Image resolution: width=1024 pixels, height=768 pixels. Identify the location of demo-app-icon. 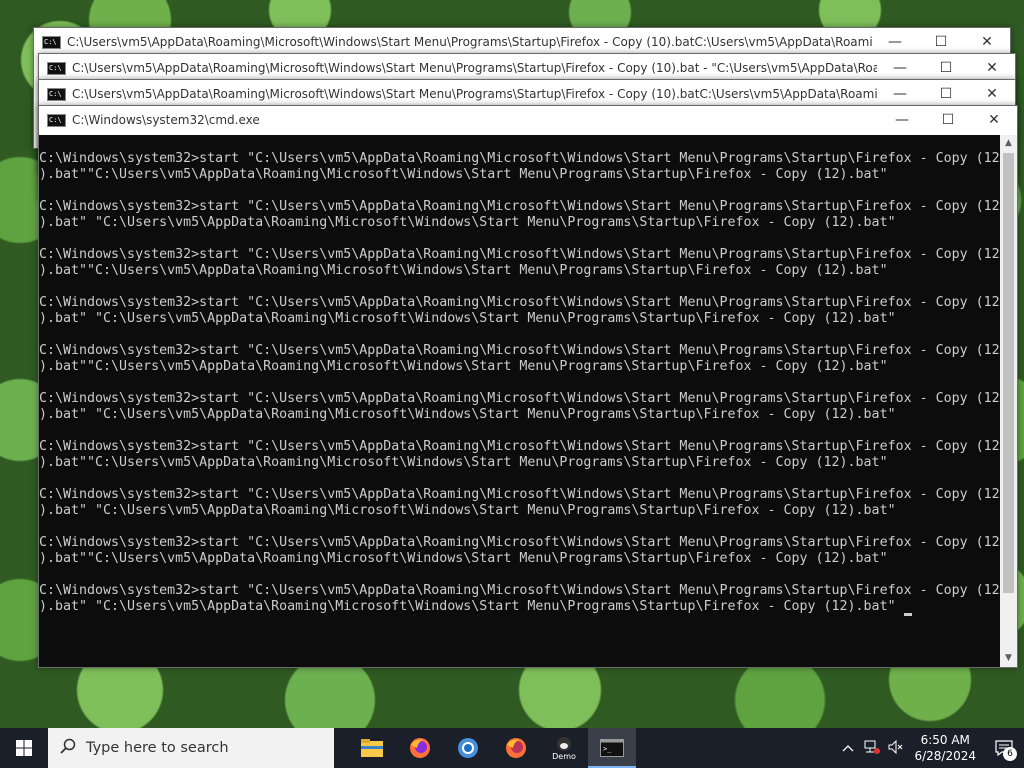
(564, 743).